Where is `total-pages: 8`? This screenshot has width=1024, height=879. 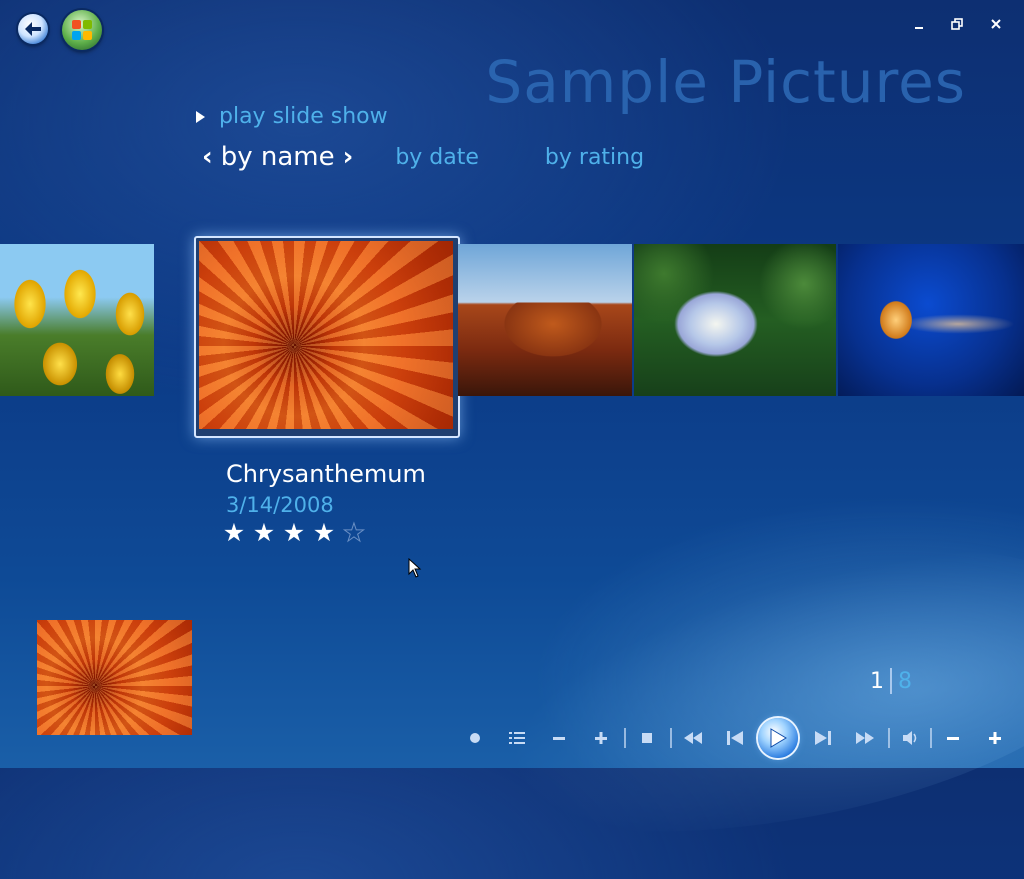 total-pages: 8 is located at coordinates (905, 681).